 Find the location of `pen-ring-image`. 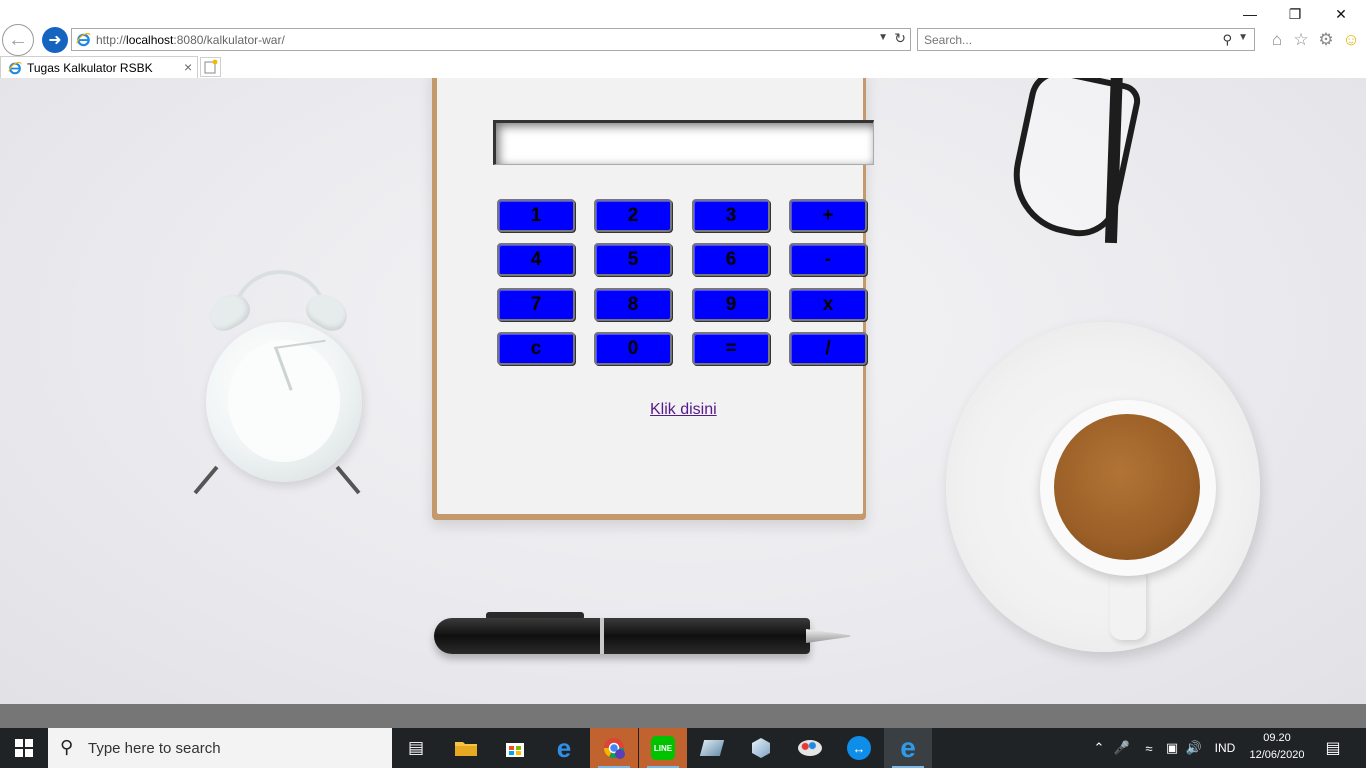

pen-ring-image is located at coordinates (602, 636).